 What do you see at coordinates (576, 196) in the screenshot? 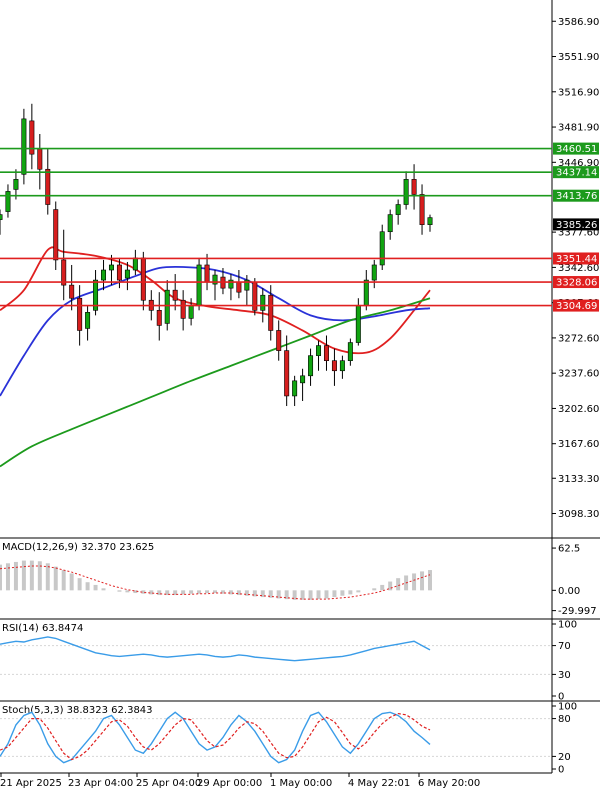
I see `level-price-label: 3413.76` at bounding box center [576, 196].